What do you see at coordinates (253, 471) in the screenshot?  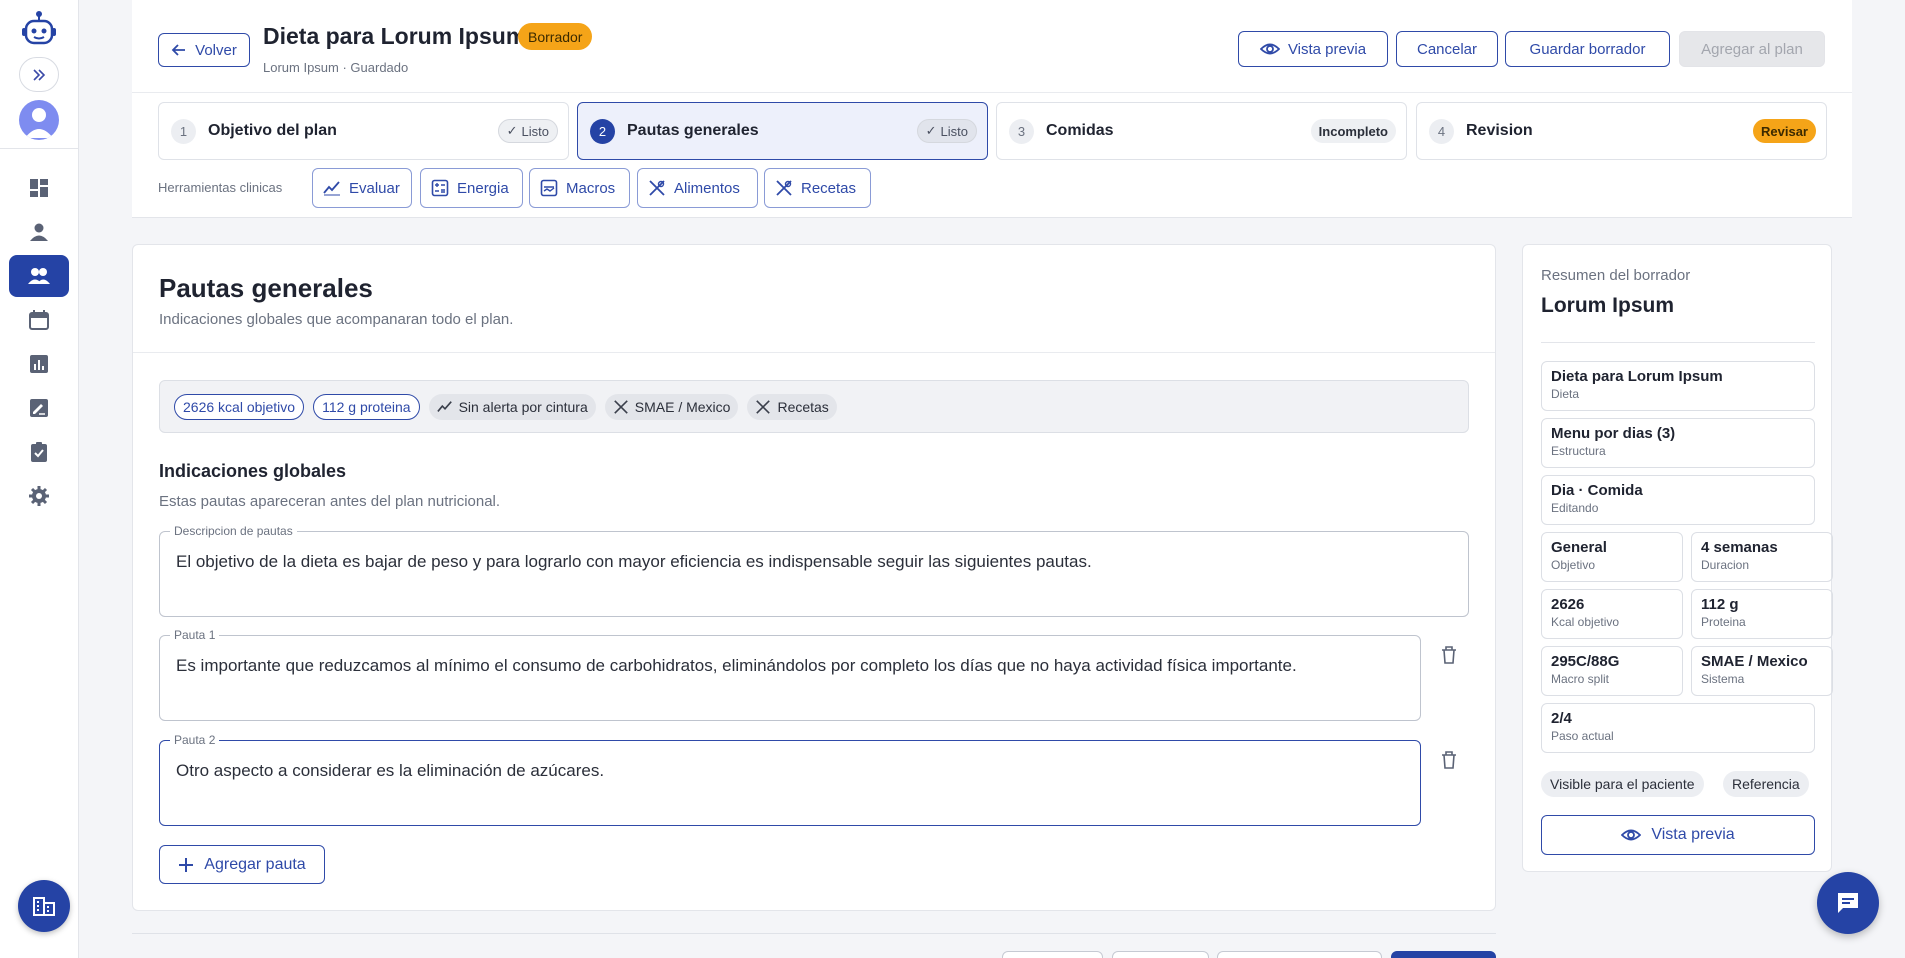 I see `indicaciones-title: Indicaciones globales` at bounding box center [253, 471].